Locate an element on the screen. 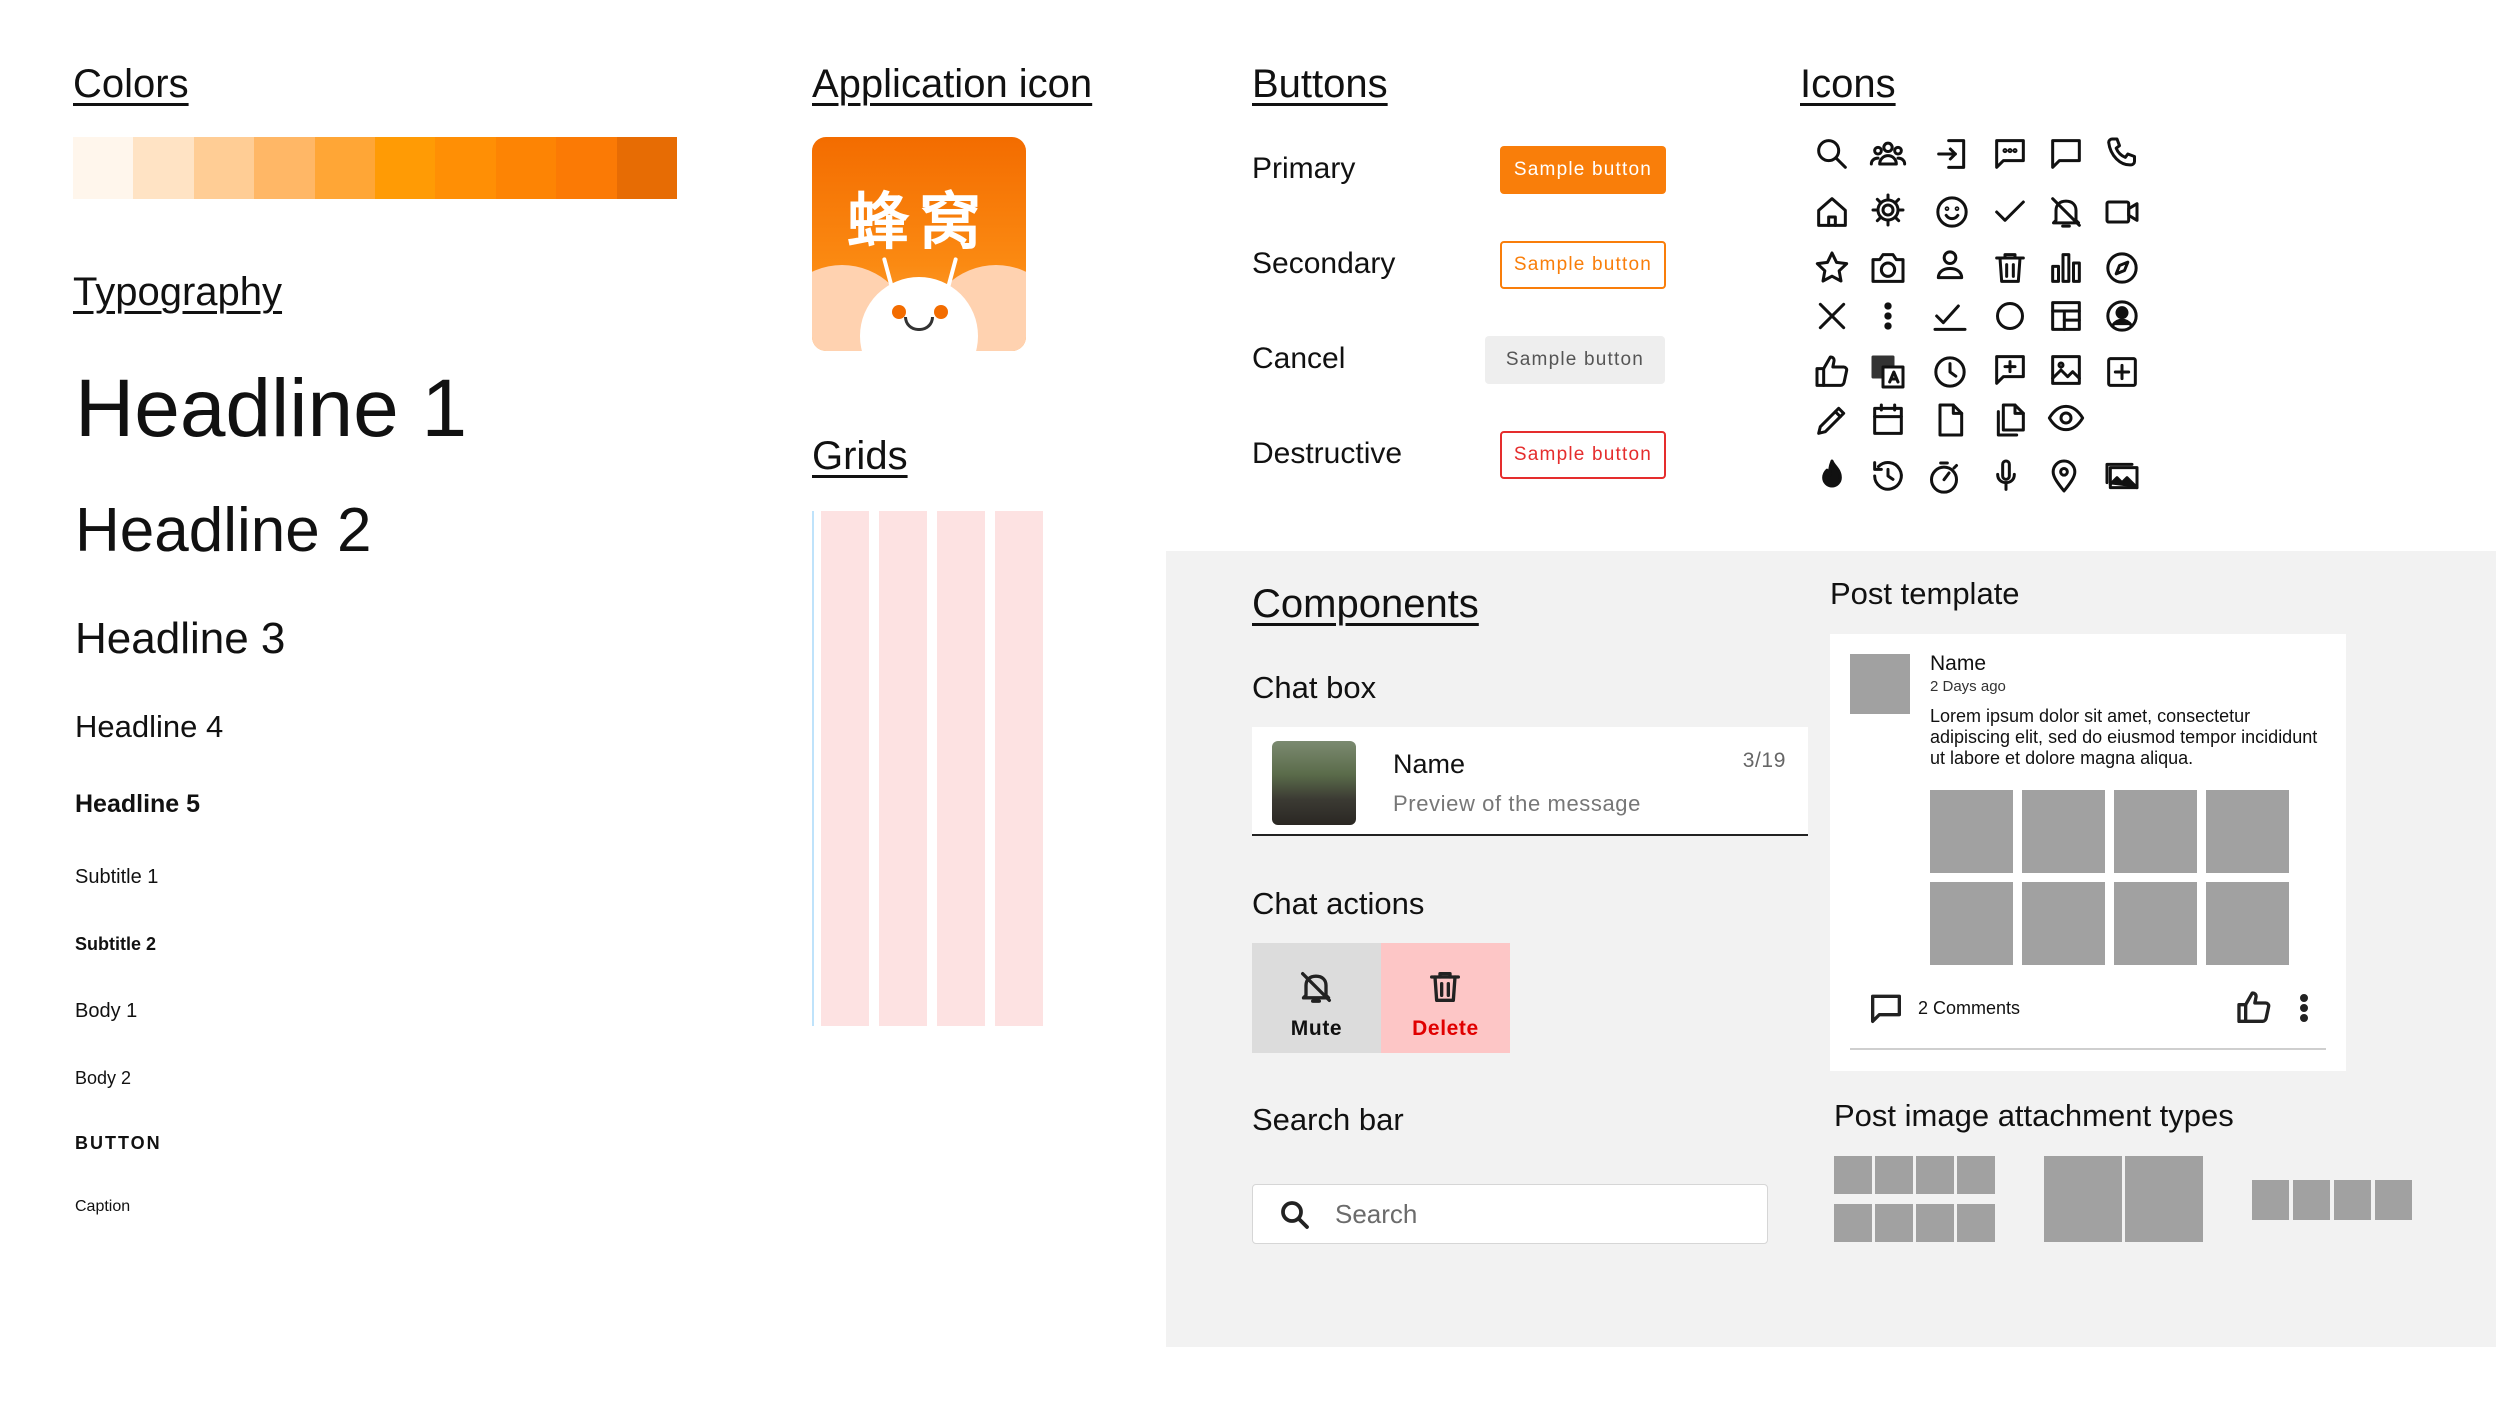 The height and width of the screenshot is (1404, 2496). history-icon is located at coordinates (1888, 476).